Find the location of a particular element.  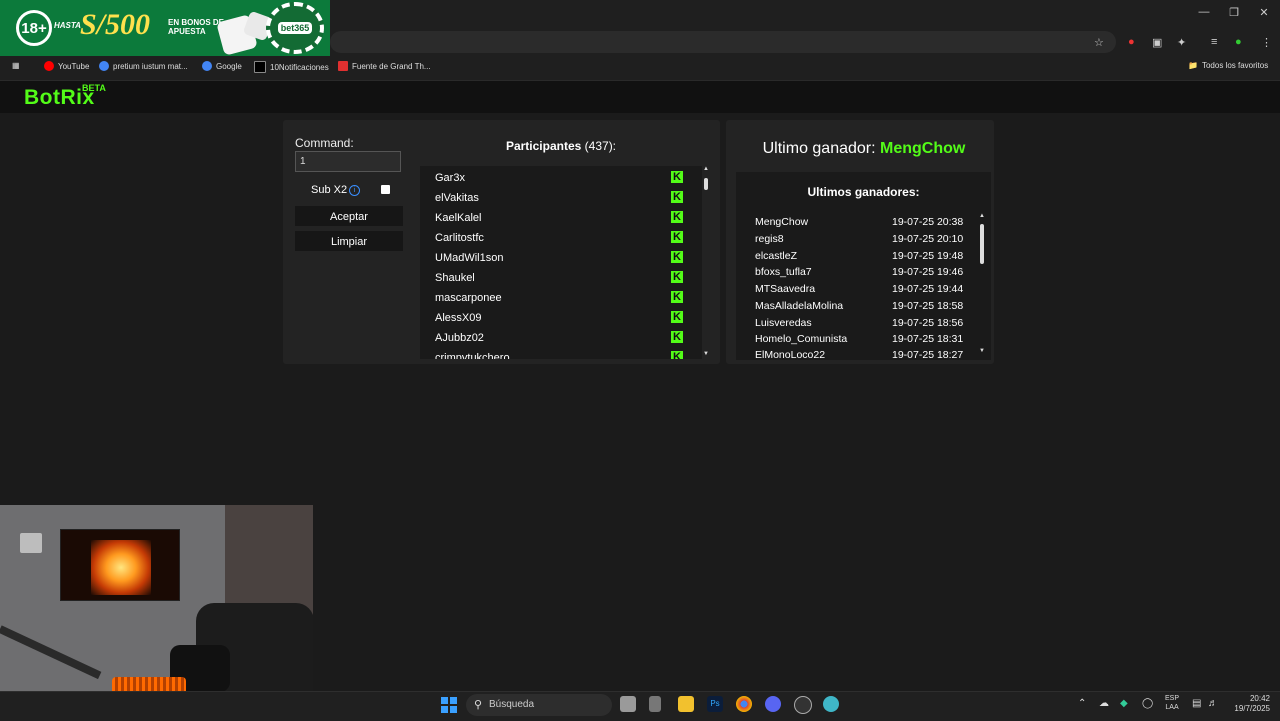

winner-date: 19-07-25 18:56 is located at coordinates (928, 323).